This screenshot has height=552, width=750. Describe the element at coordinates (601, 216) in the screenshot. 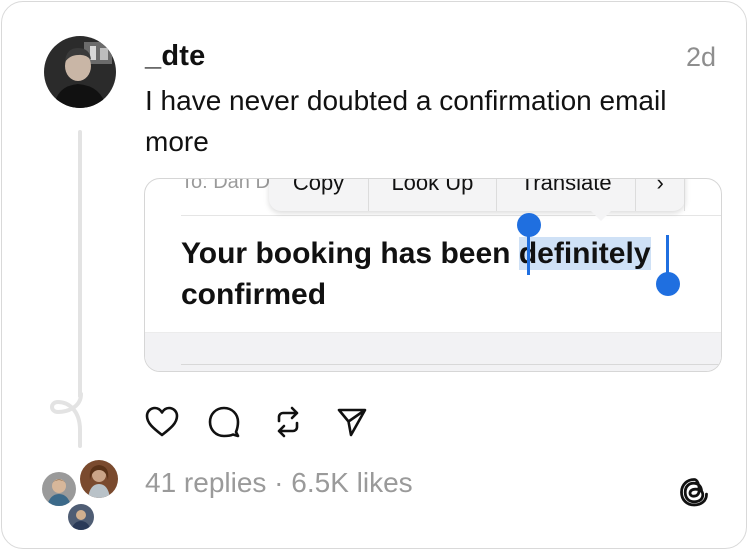

I see `menu-caret` at that location.